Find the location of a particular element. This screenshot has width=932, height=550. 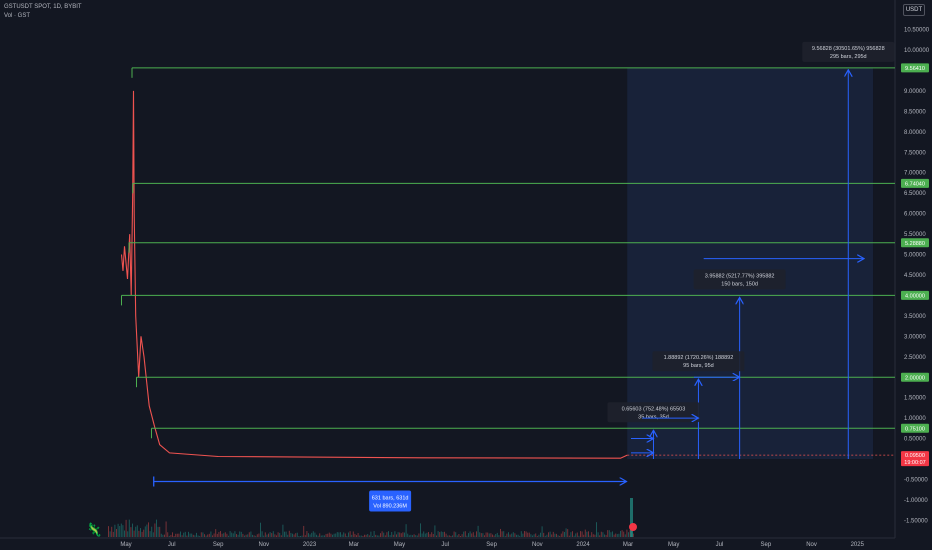

x-tick-label: 2024 is located at coordinates (583, 545).